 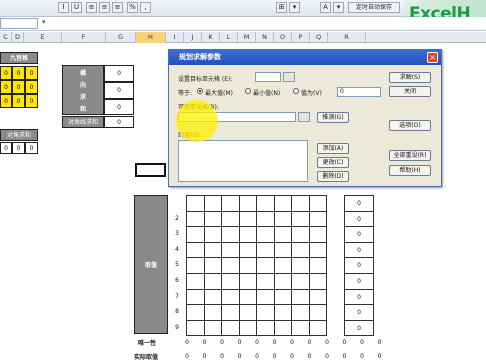 What do you see at coordinates (193, 37) in the screenshot?
I see `column-header: J` at bounding box center [193, 37].